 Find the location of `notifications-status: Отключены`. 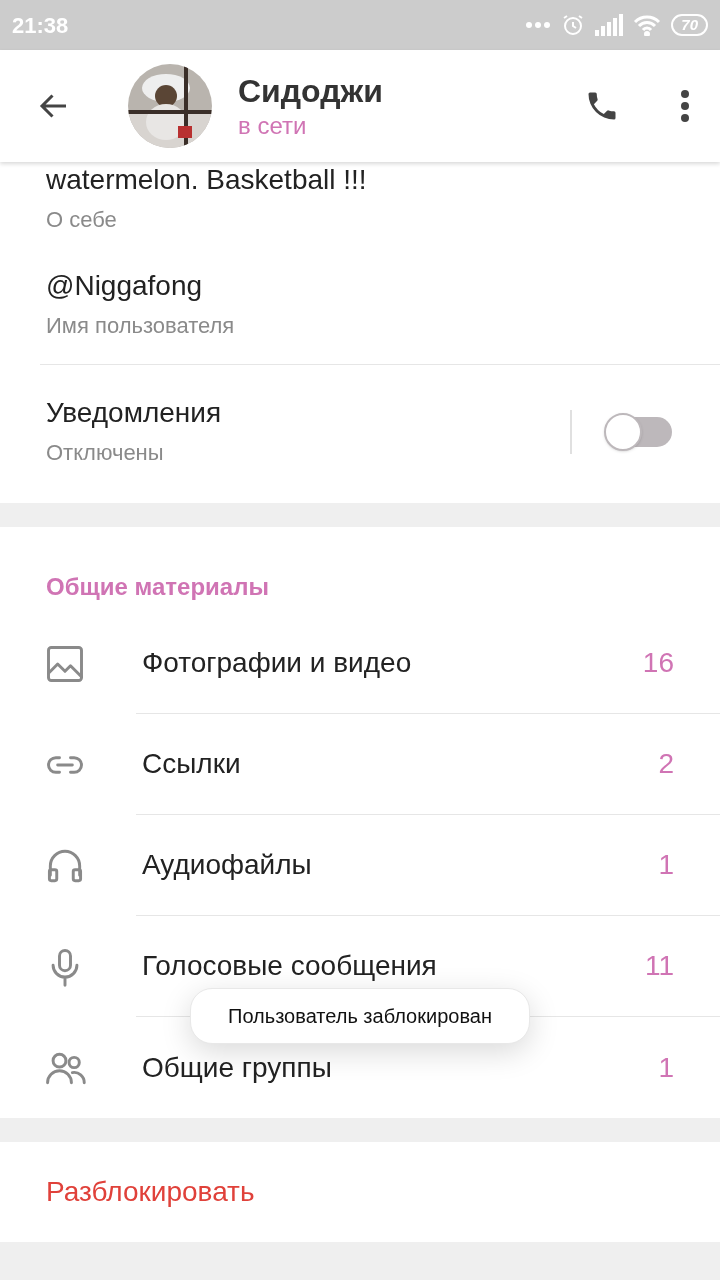

notifications-status: Отключены is located at coordinates (105, 453).